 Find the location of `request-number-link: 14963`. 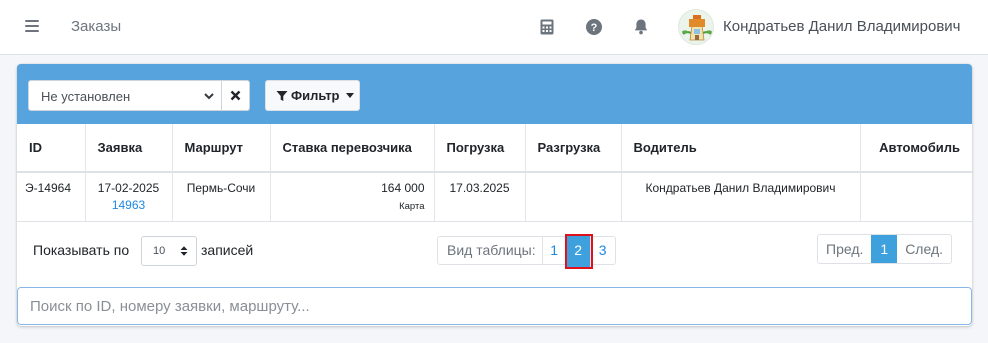

request-number-link: 14963 is located at coordinates (129, 205).